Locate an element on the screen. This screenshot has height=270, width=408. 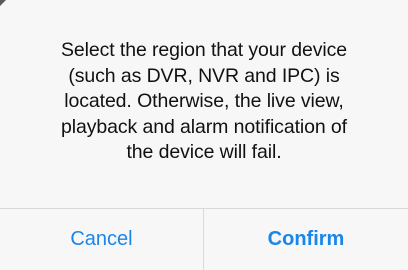
corner-mark is located at coordinates (3, 3).